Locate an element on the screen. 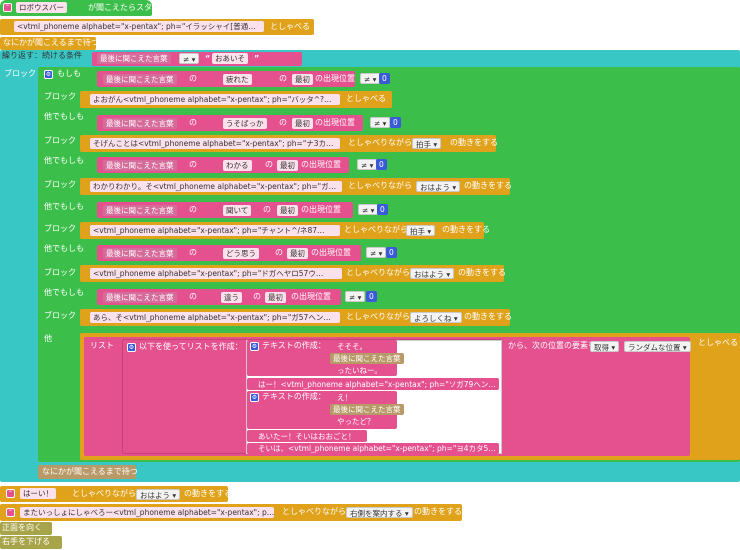 Image resolution: width=740 pixels, height=550 pixels. speak-action-3: としゃべりながら is located at coordinates (376, 229).